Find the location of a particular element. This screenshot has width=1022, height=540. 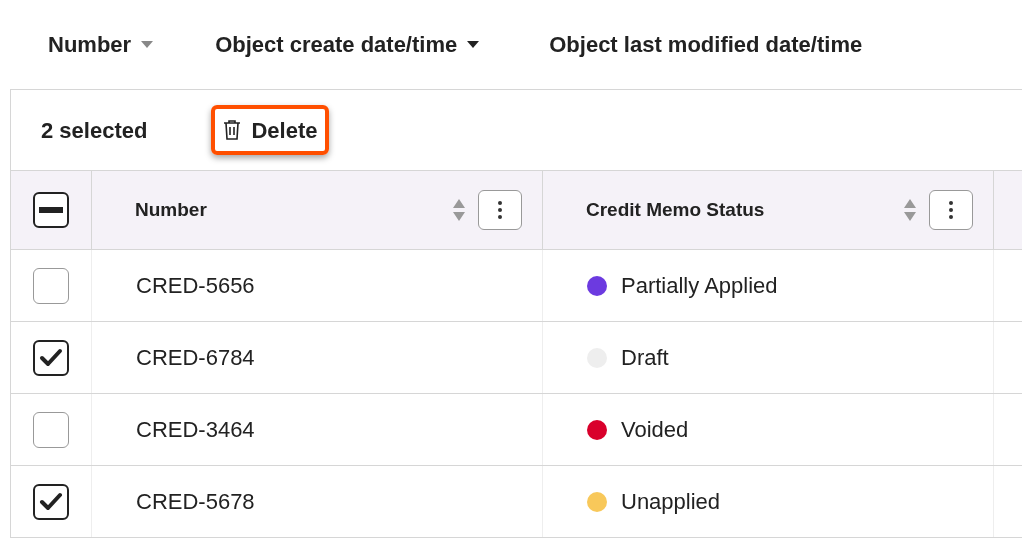

column-header: Credit Memo Status is located at coordinates (676, 209).